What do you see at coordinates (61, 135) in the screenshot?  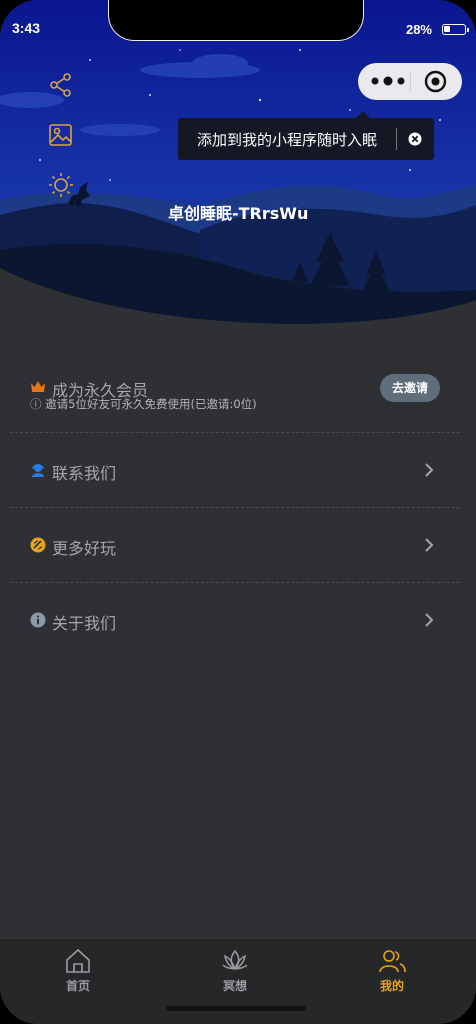 I see `image-icon` at bounding box center [61, 135].